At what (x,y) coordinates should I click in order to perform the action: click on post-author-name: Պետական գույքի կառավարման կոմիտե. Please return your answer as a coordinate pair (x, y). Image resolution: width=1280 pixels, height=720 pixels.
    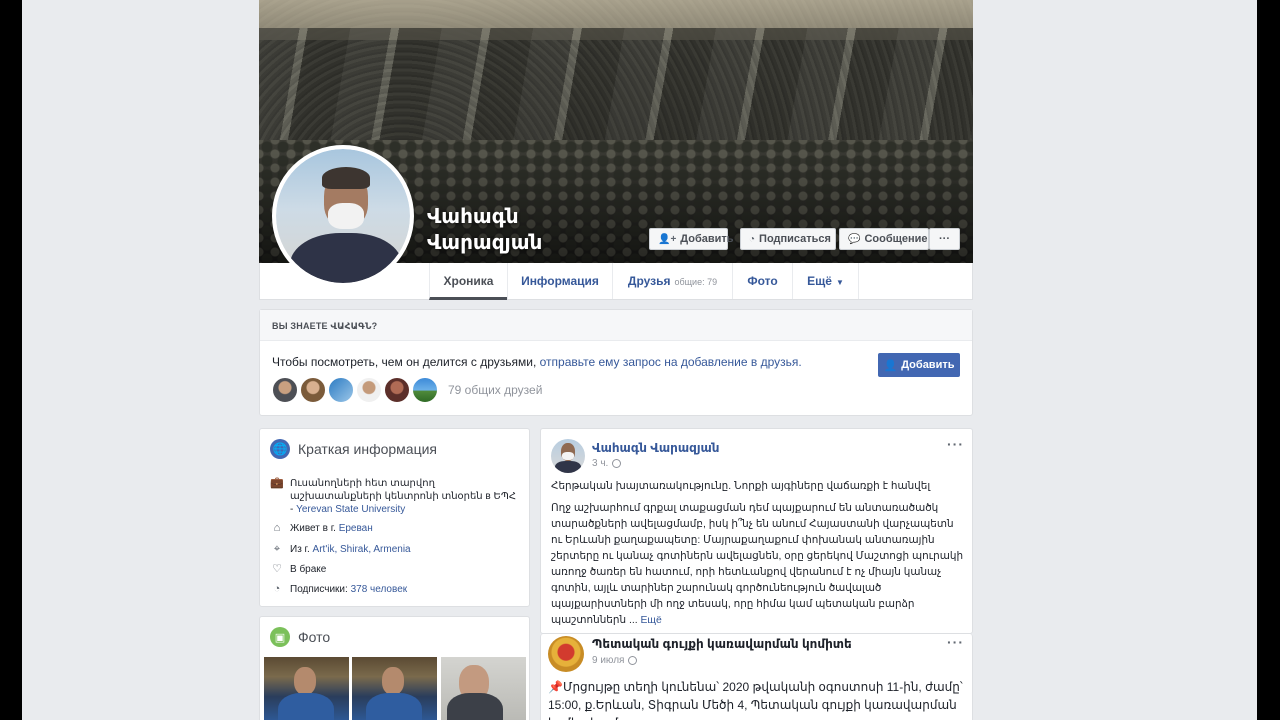
    Looking at the image, I should click on (722, 644).